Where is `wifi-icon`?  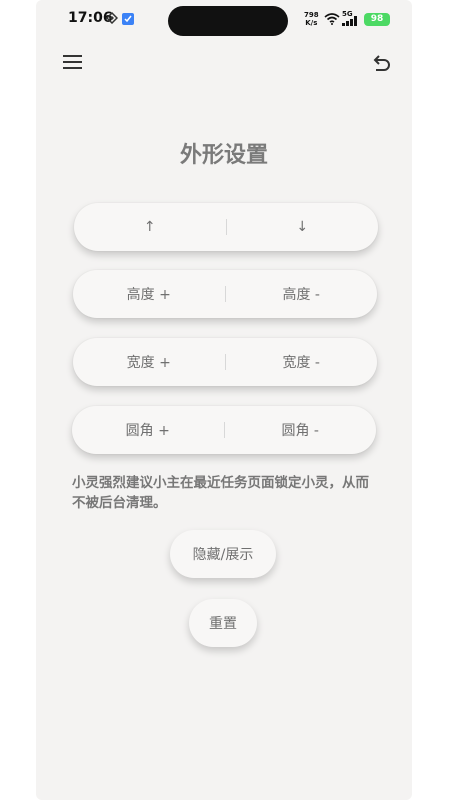 wifi-icon is located at coordinates (332, 19).